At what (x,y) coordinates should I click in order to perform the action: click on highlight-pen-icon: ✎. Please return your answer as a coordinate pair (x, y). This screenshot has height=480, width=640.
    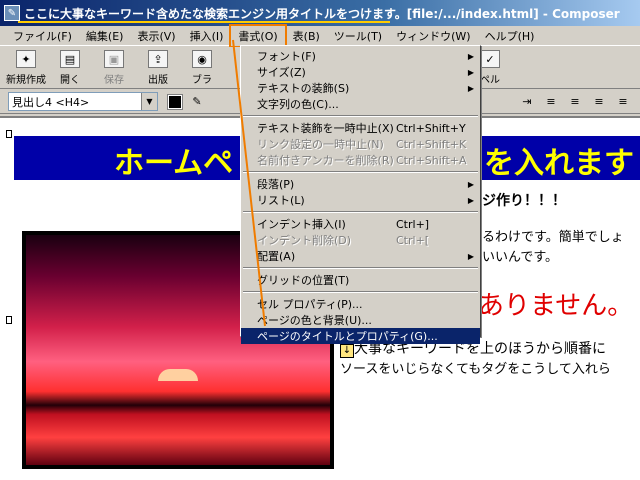
    Looking at the image, I should click on (197, 102).